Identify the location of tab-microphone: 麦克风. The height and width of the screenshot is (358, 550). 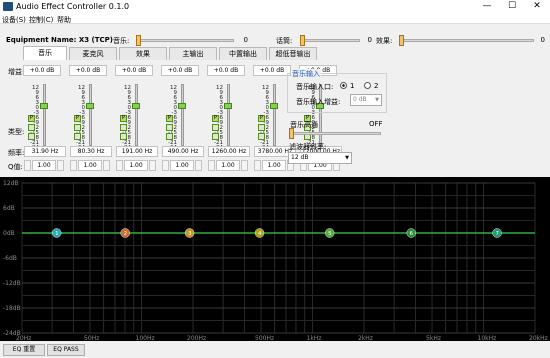
(93, 53).